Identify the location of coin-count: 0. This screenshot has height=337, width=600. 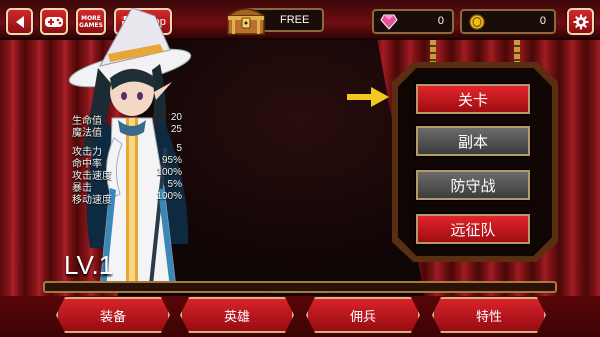
(542, 21).